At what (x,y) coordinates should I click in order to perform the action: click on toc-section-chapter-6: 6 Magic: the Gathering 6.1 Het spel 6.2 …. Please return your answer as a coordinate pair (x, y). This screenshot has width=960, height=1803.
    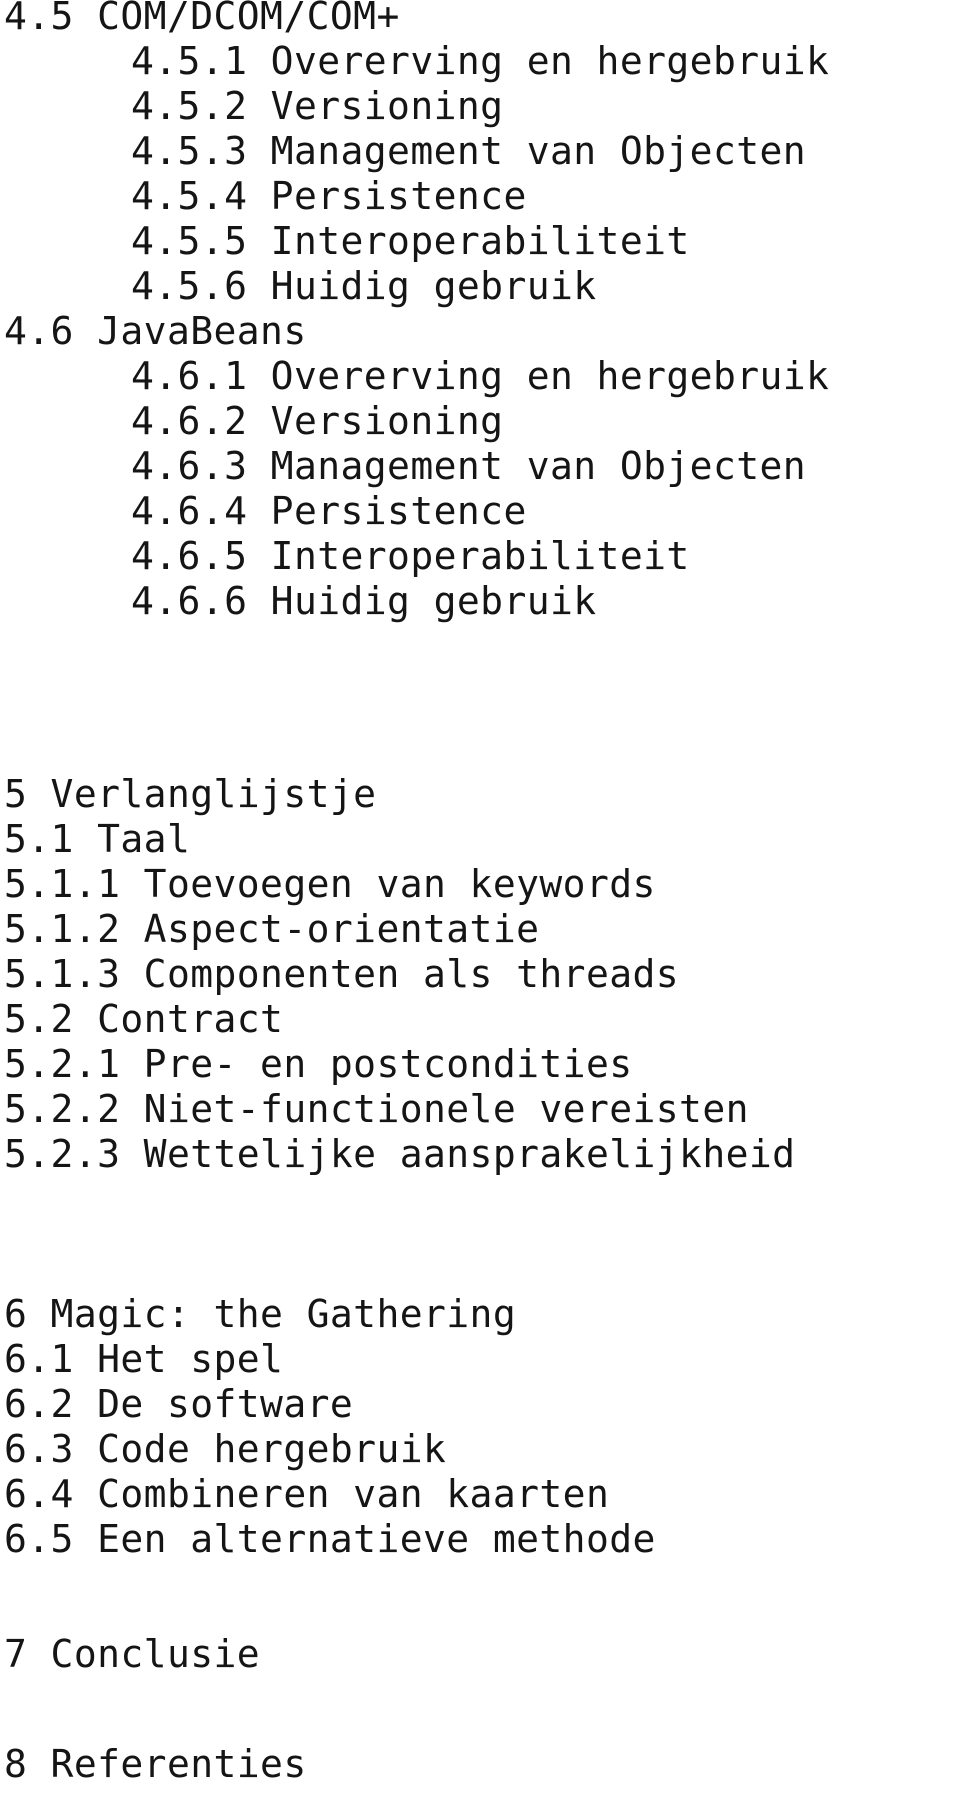
    Looking at the image, I should click on (480, 1427).